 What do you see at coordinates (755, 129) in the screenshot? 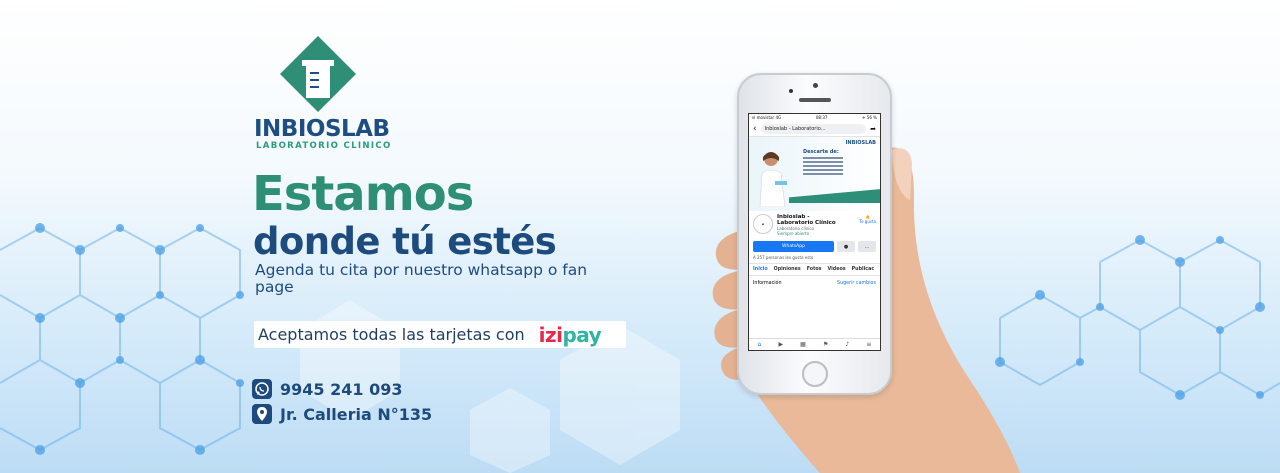
I see `back-arrow-icon: ‹` at bounding box center [755, 129].